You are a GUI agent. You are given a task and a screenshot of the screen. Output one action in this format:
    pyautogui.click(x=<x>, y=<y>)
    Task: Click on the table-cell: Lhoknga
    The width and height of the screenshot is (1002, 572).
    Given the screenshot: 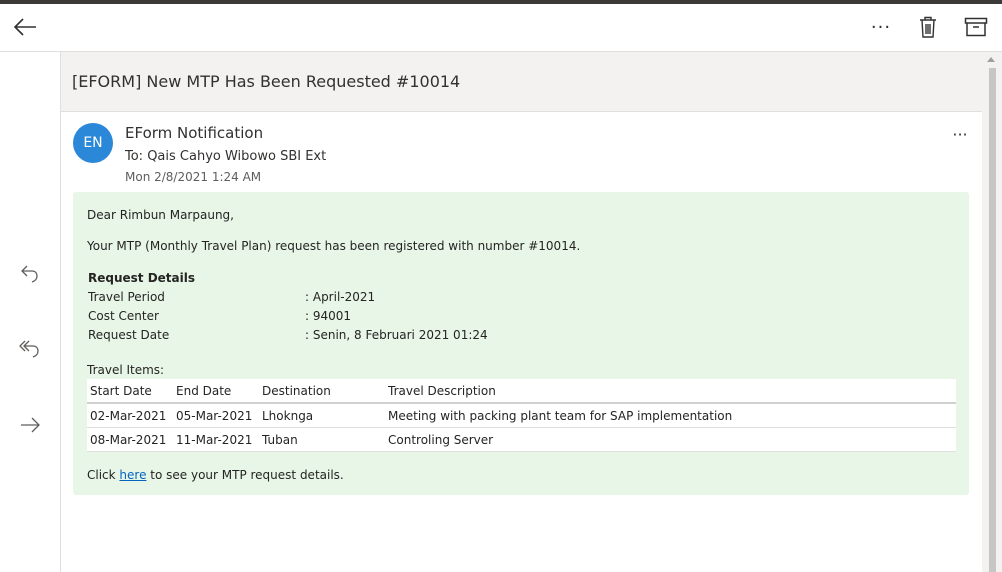 What is the action you would take?
    pyautogui.click(x=322, y=415)
    